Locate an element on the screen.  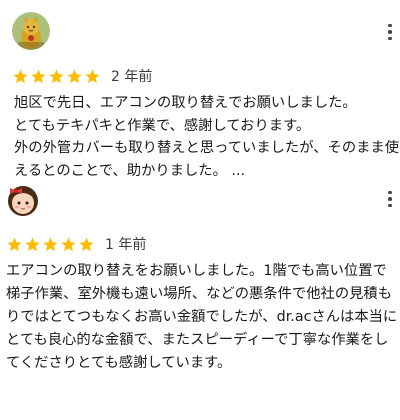
review-date: 1 年前 is located at coordinates (126, 245).